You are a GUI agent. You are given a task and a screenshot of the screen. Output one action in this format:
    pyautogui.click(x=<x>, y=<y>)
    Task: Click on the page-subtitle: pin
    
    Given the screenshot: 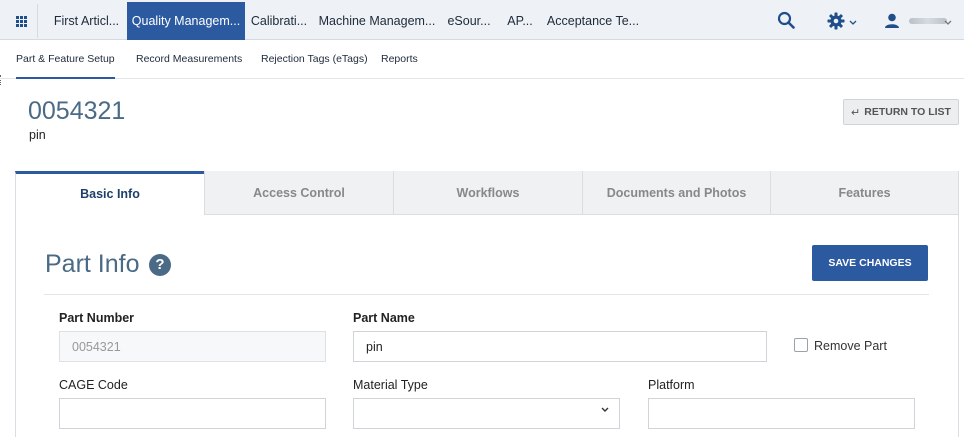 What is the action you would take?
    pyautogui.click(x=37, y=135)
    